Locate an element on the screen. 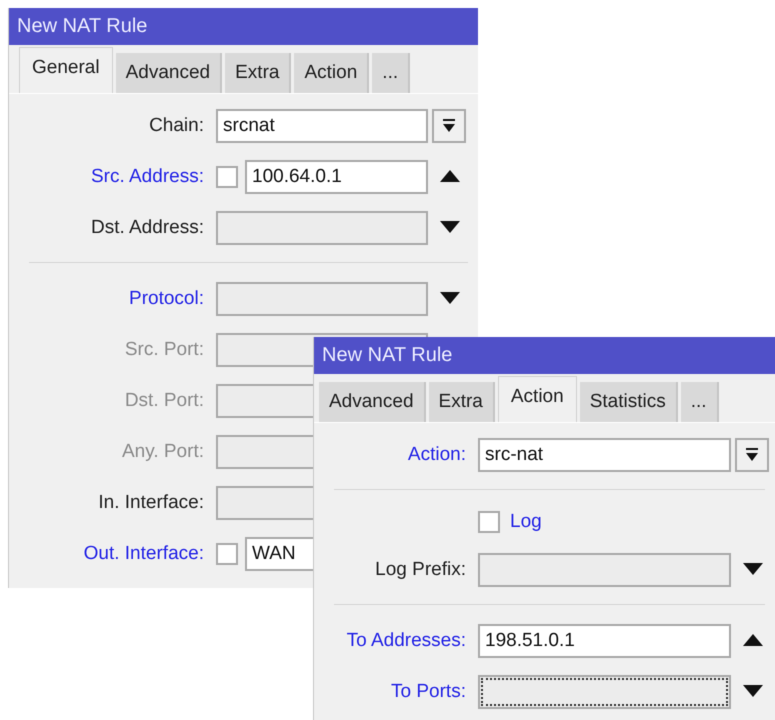 The width and height of the screenshot is (775, 720). field-label: Out. Interface: is located at coordinates (143, 553).